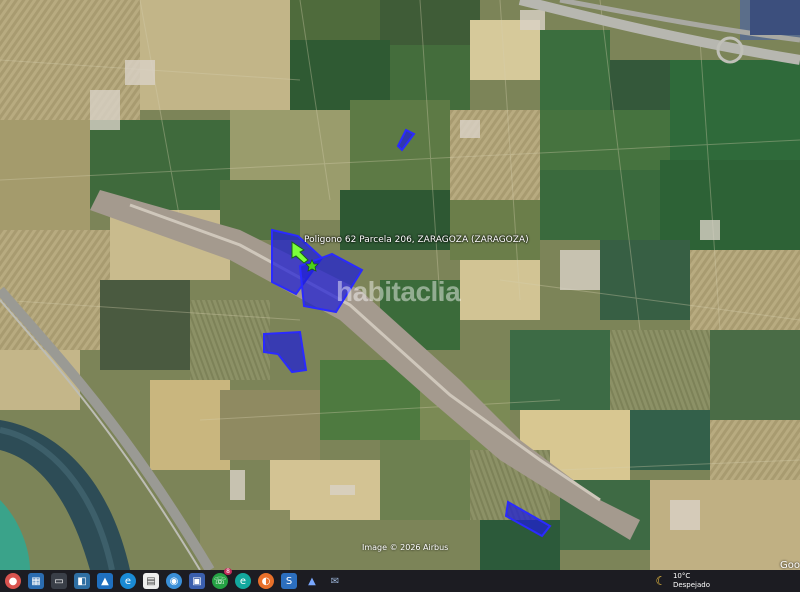 This screenshot has height=592, width=800. What do you see at coordinates (151, 581) in the screenshot?
I see `document-icon: ▤` at bounding box center [151, 581].